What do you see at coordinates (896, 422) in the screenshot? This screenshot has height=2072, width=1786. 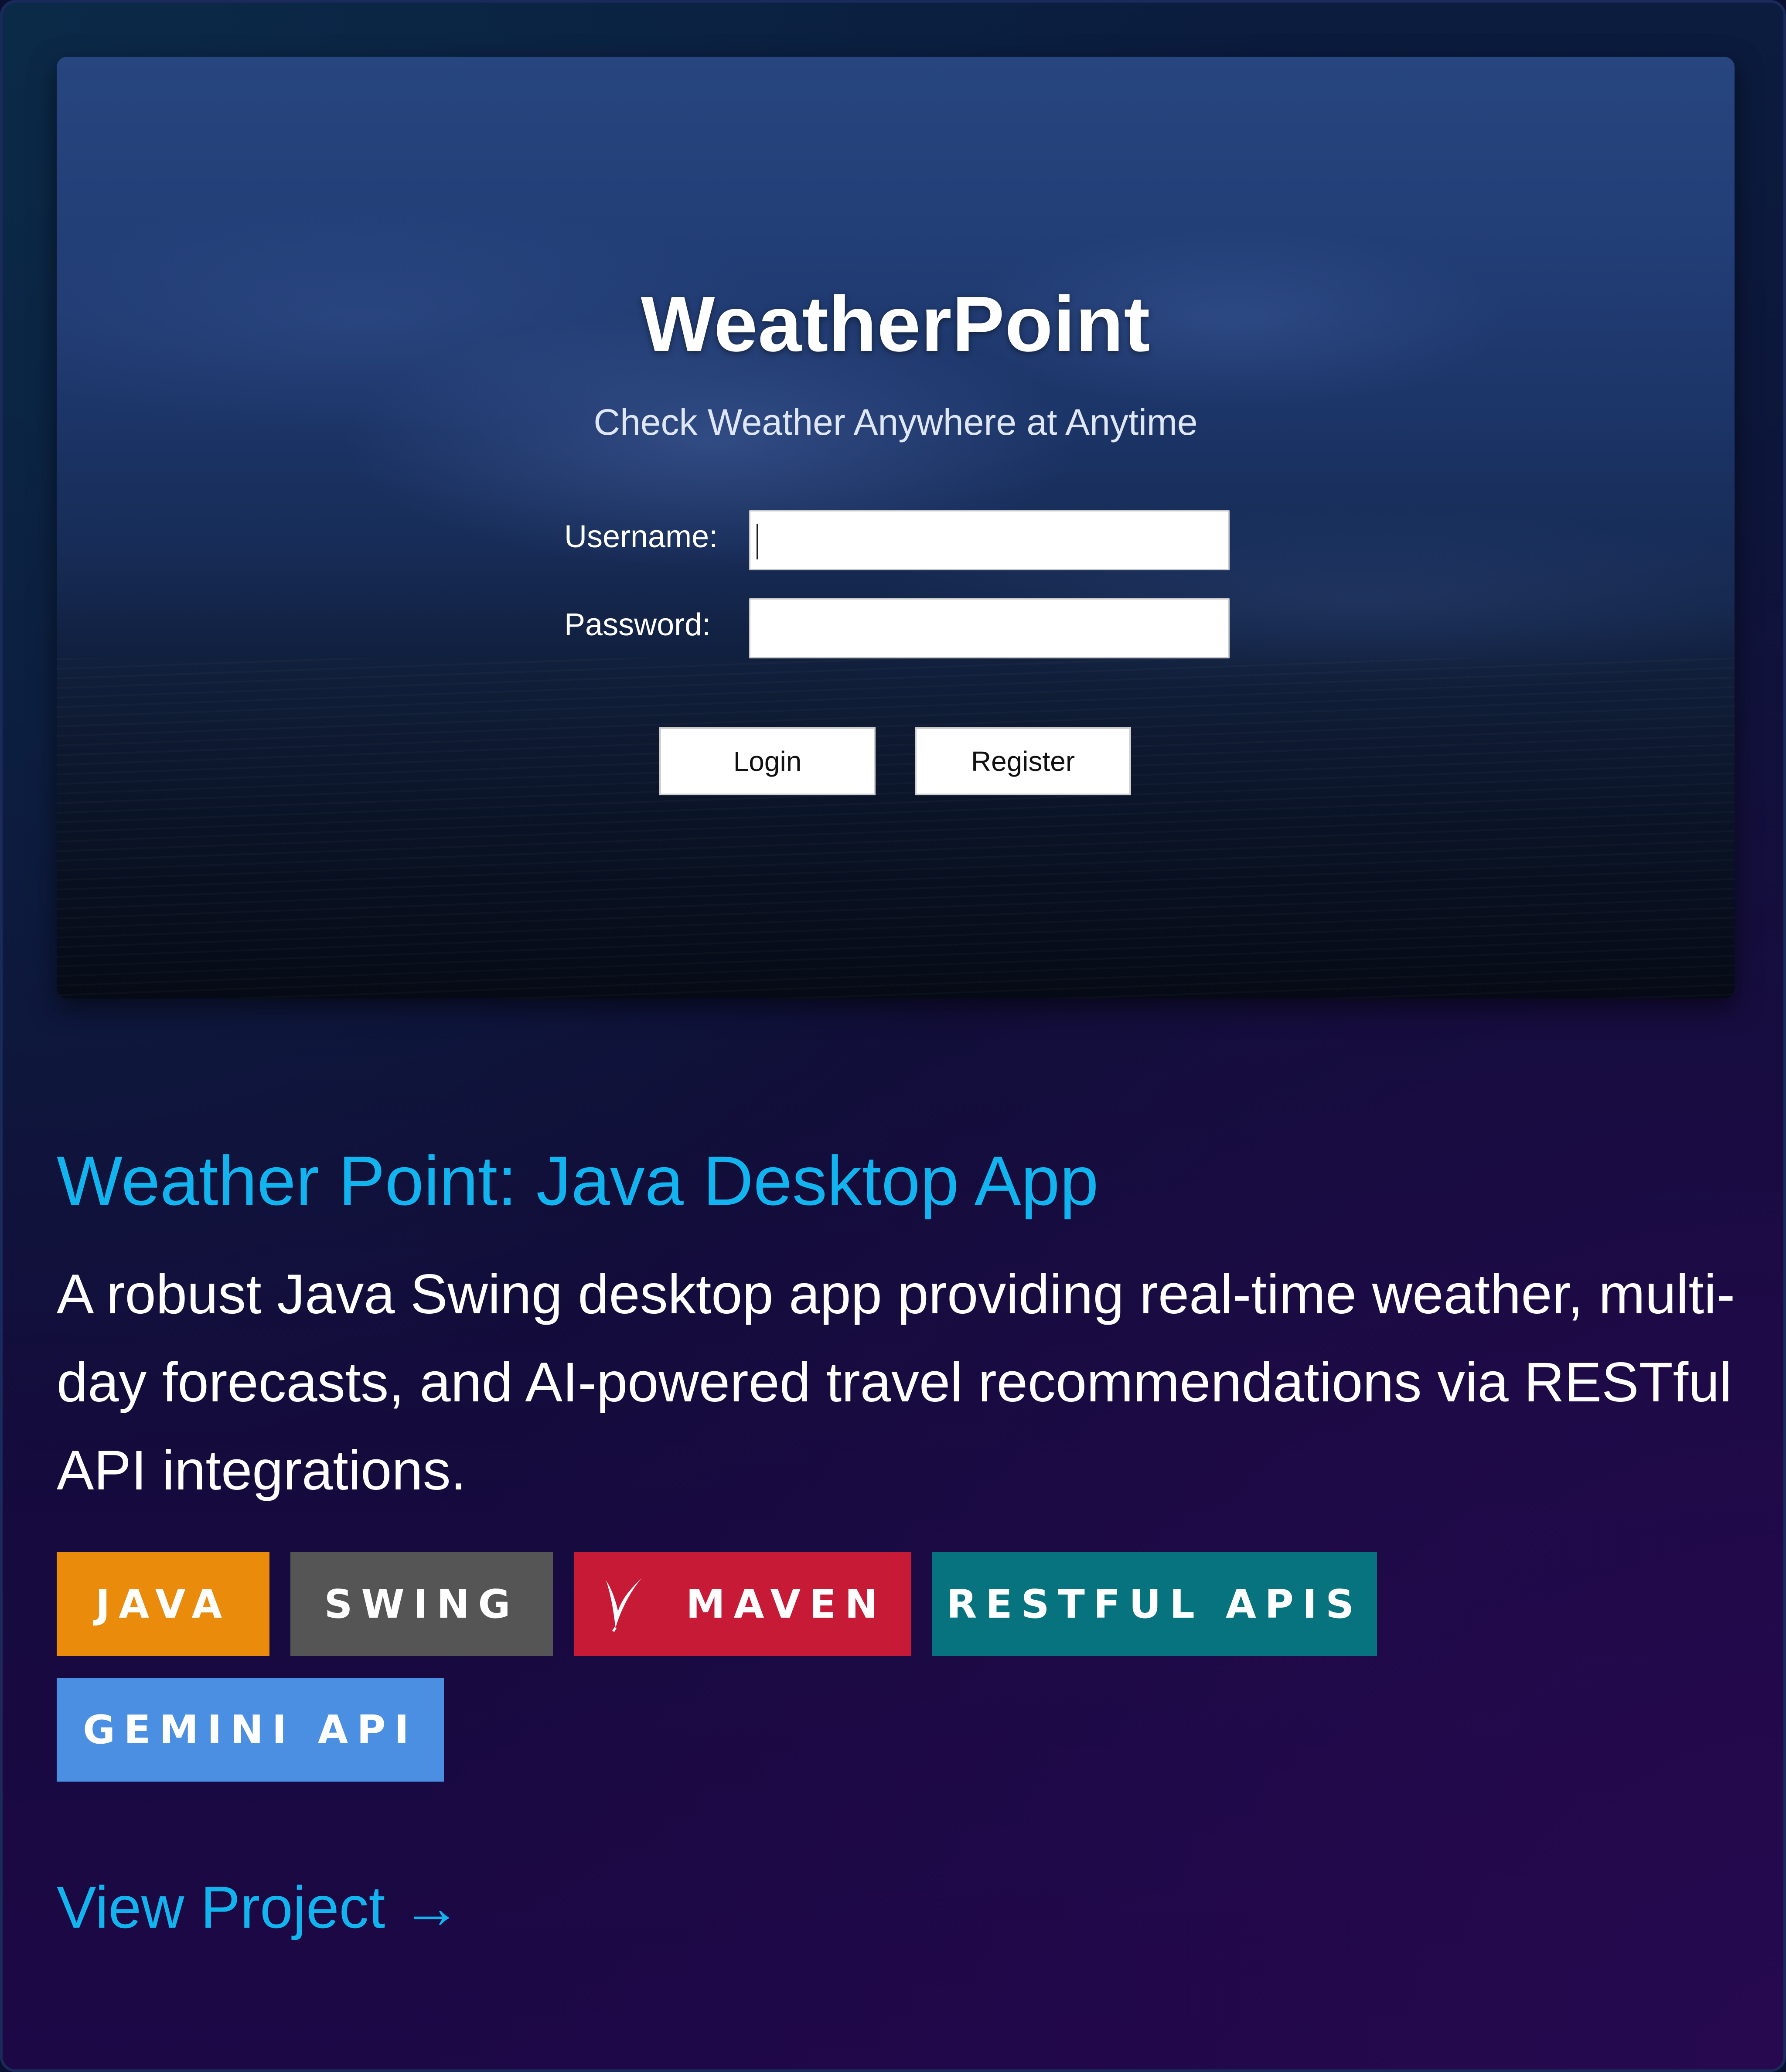 I see `app-subtitle: Check Weather Anywhere at Anytime` at bounding box center [896, 422].